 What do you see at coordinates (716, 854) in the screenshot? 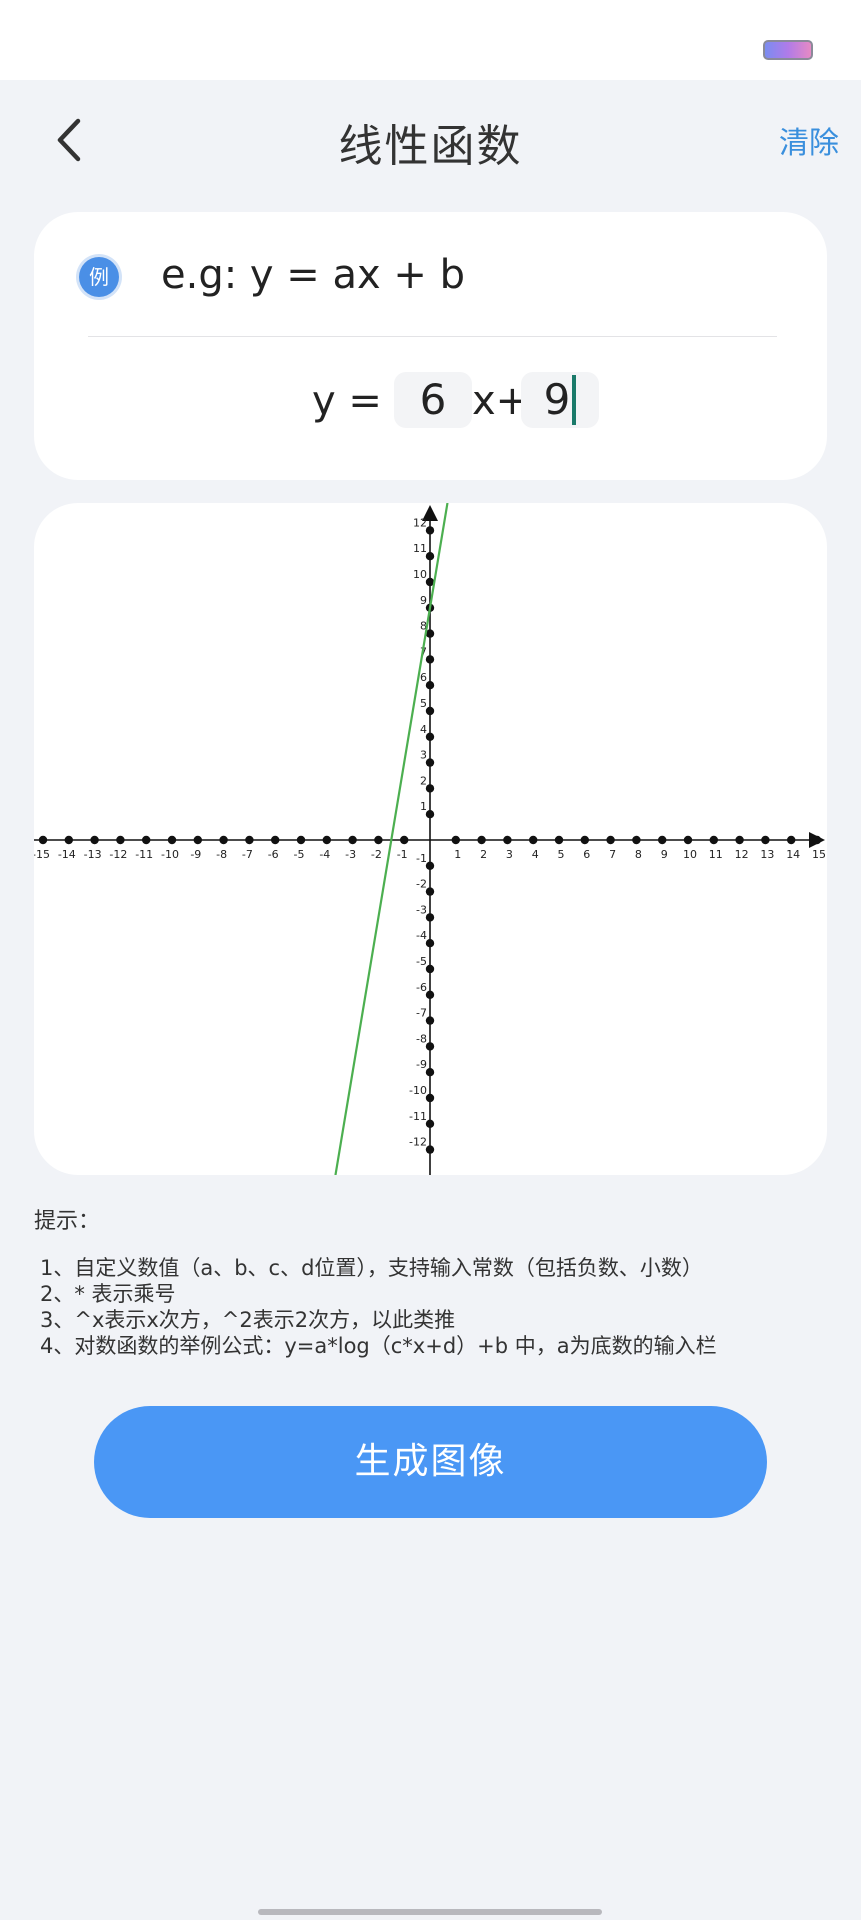
I see `x-tick-label: 11` at bounding box center [716, 854].